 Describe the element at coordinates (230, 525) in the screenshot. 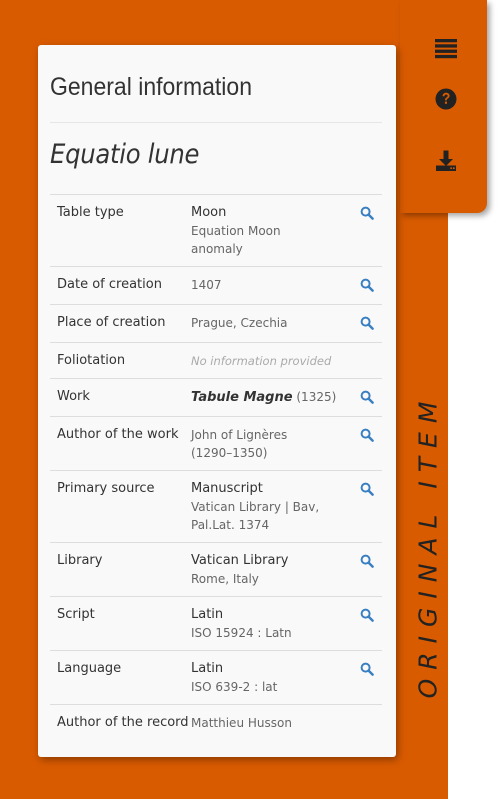

I see `value-sub: Pal.Lat. 1374` at that location.